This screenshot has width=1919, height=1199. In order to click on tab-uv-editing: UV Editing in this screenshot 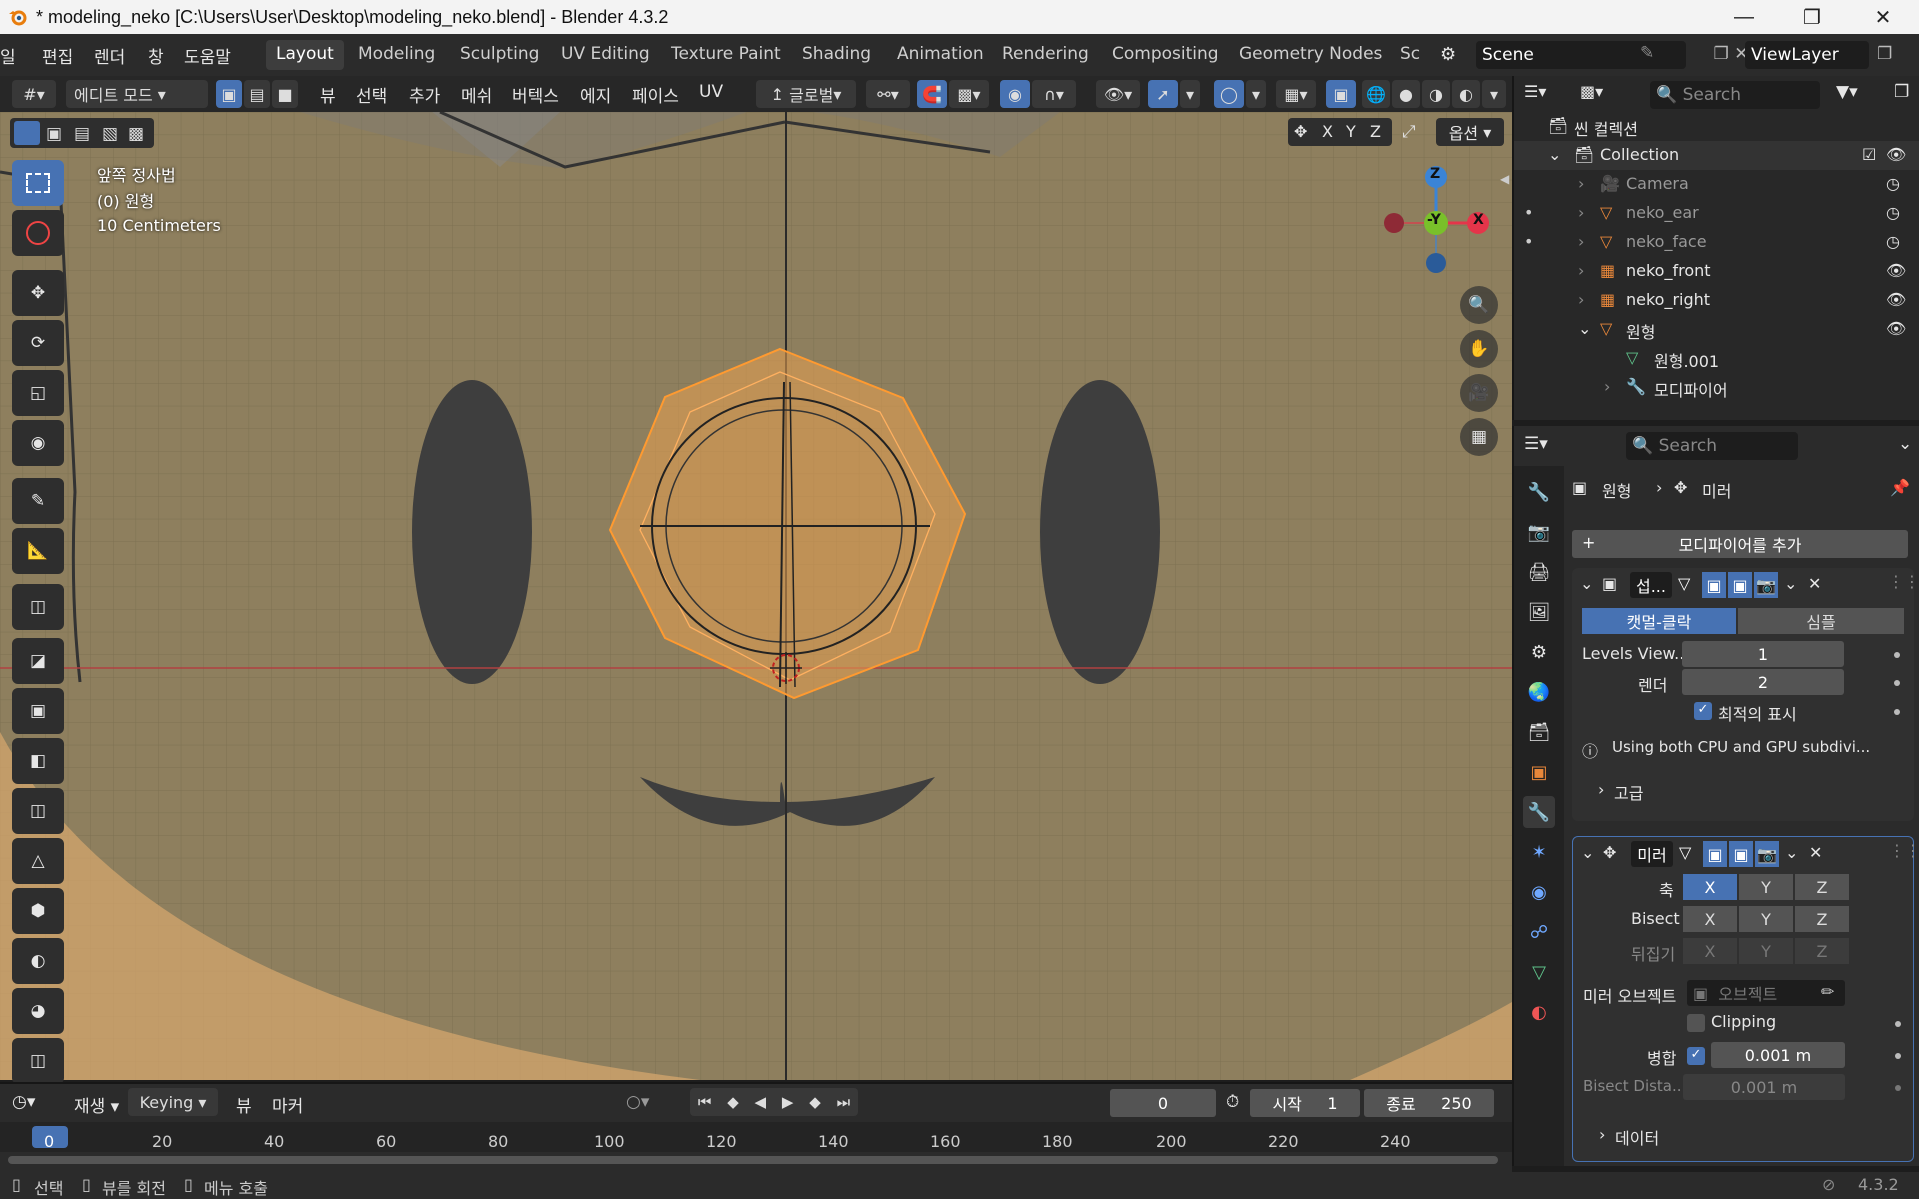, I will do `click(605, 55)`.